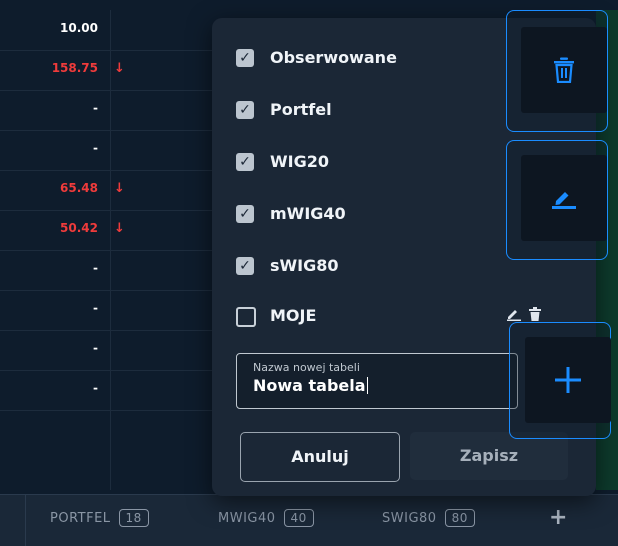 The height and width of the screenshot is (546, 618). I want to click on option-label: Obserwowane, so click(333, 57).